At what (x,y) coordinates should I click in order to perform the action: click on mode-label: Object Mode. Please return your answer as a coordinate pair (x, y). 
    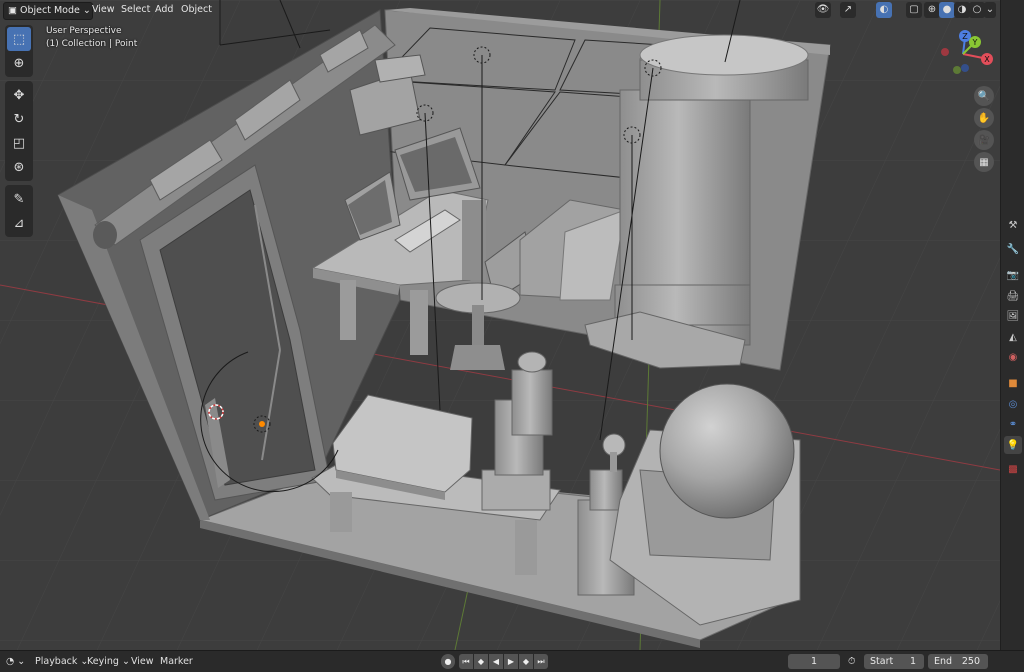
    Looking at the image, I should click on (50, 10).